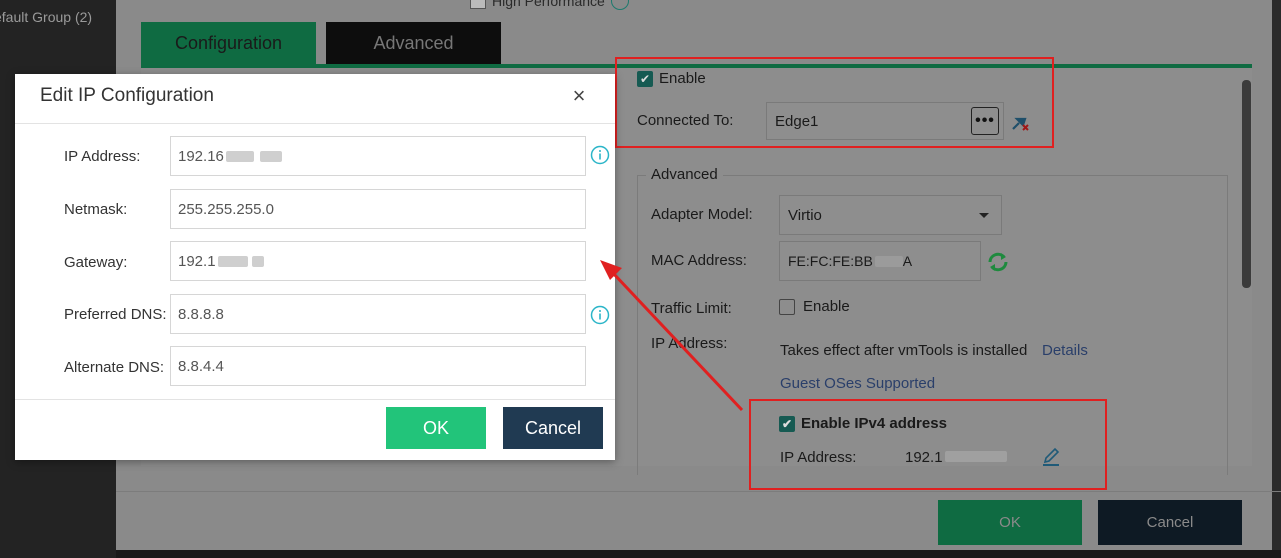  Describe the element at coordinates (1010, 522) in the screenshot. I see `background-ok-button: OK` at that location.